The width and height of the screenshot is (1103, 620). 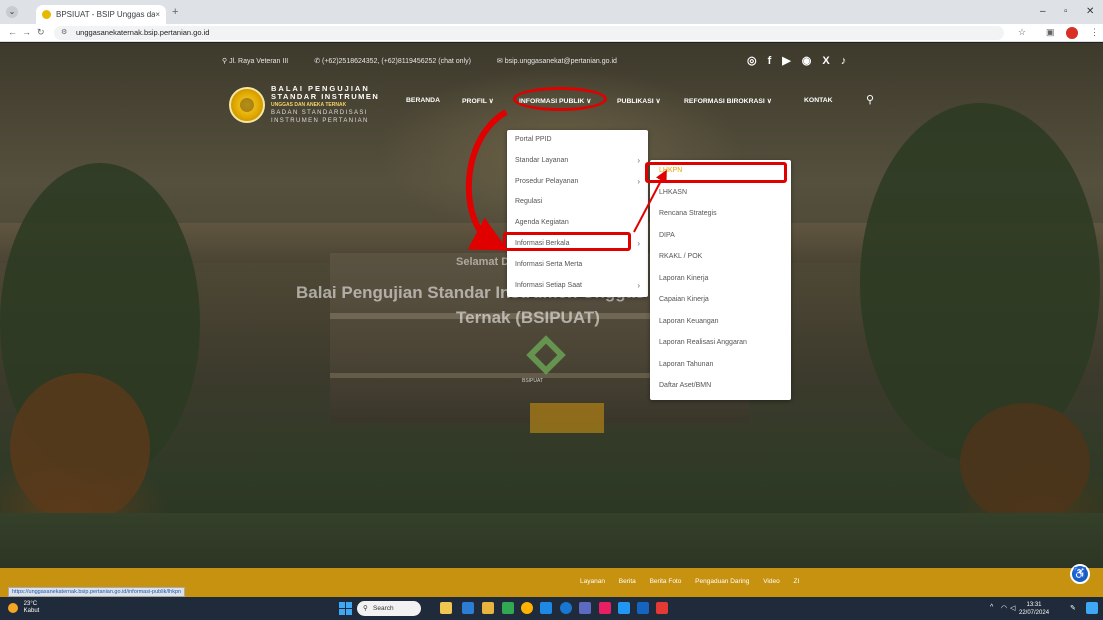 What do you see at coordinates (1034, 613) in the screenshot?
I see `clock-date: 22/07/2024` at bounding box center [1034, 613].